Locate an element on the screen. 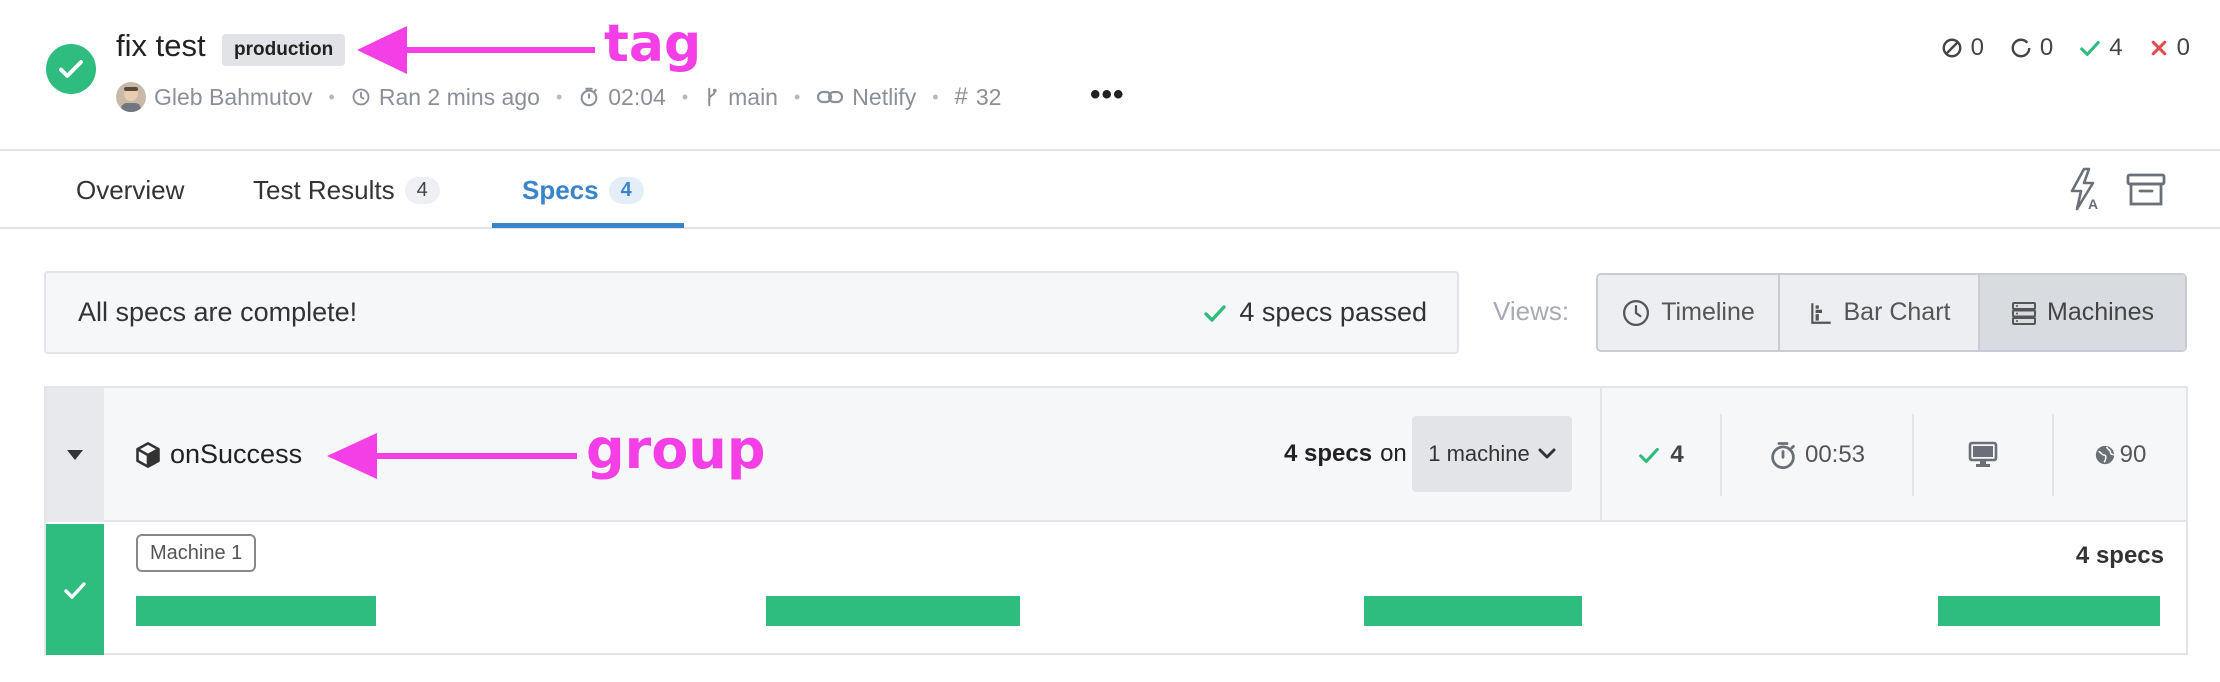 The width and height of the screenshot is (2220, 682). machine-count-dropdown: 1 machine is located at coordinates (1492, 454).